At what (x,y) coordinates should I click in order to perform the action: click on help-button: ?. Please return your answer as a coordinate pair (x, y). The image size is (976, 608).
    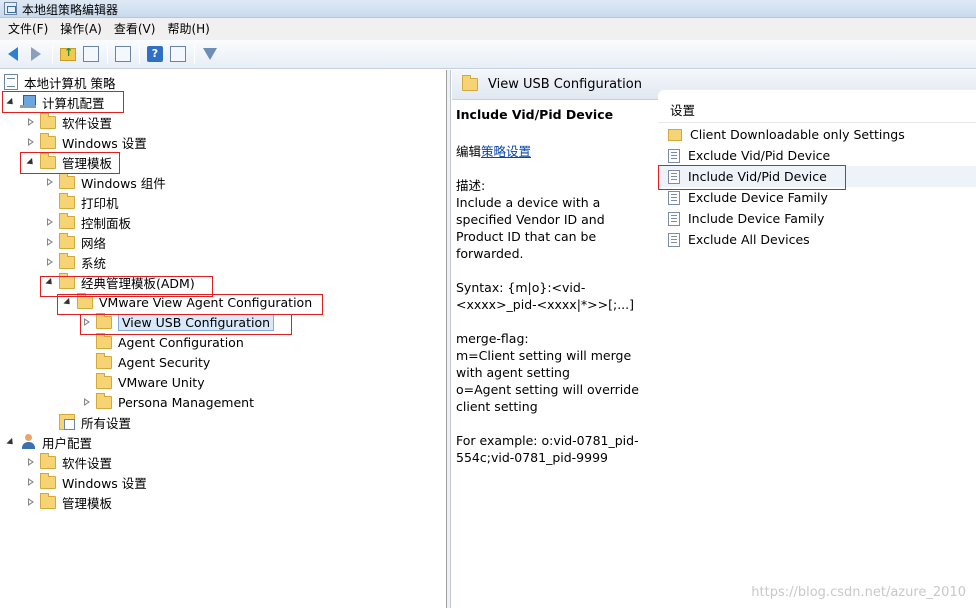
    Looking at the image, I should click on (155, 54).